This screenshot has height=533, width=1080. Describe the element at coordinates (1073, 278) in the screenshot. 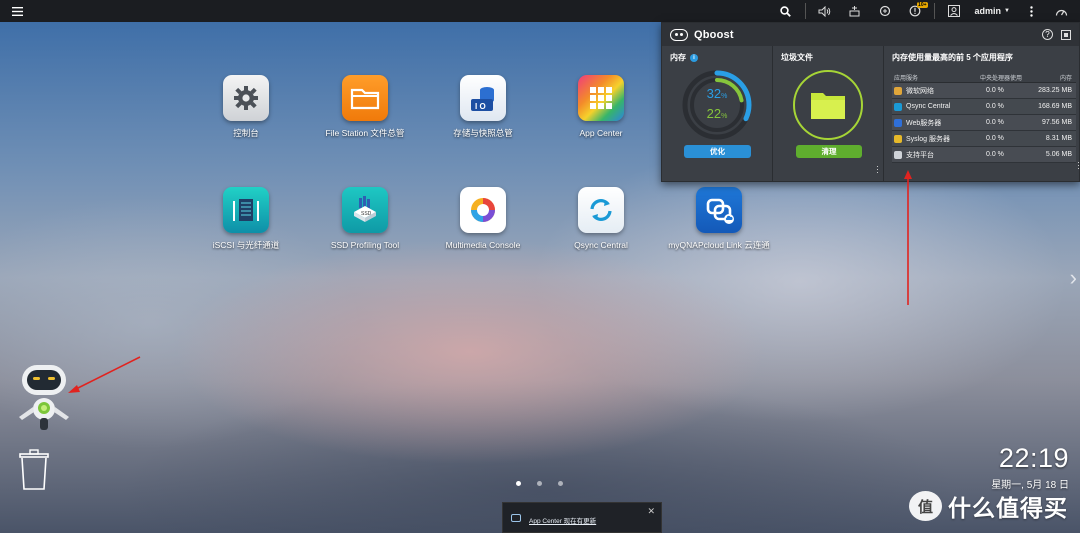

I see `chevron-right-icon: ›` at that location.